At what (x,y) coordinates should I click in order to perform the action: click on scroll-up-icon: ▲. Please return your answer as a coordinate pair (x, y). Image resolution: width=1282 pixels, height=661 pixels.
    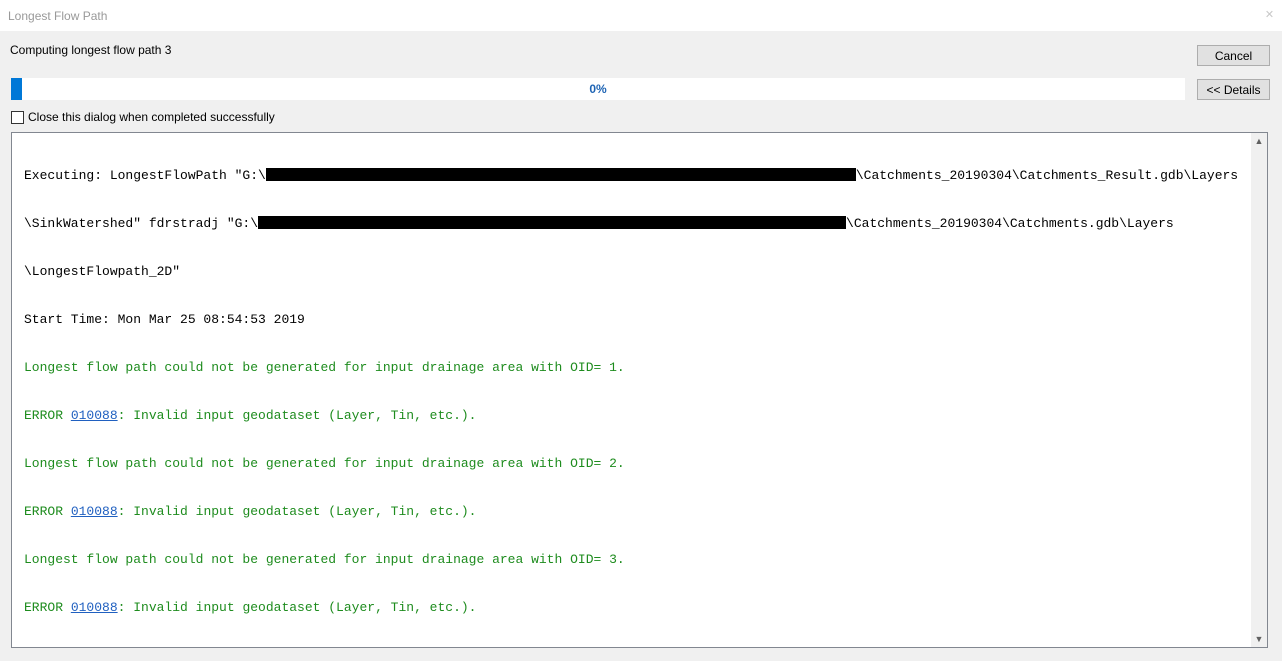
    Looking at the image, I should click on (1259, 141).